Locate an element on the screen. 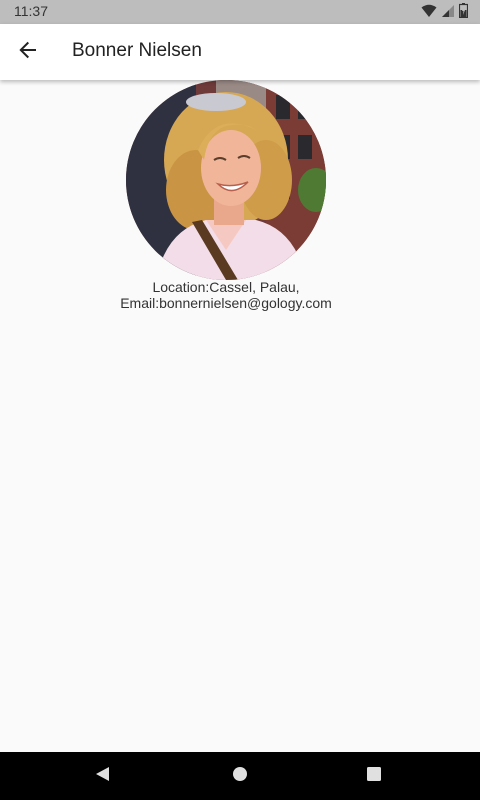 This screenshot has width=480, height=800. nav-recents-button is located at coordinates (374, 776).